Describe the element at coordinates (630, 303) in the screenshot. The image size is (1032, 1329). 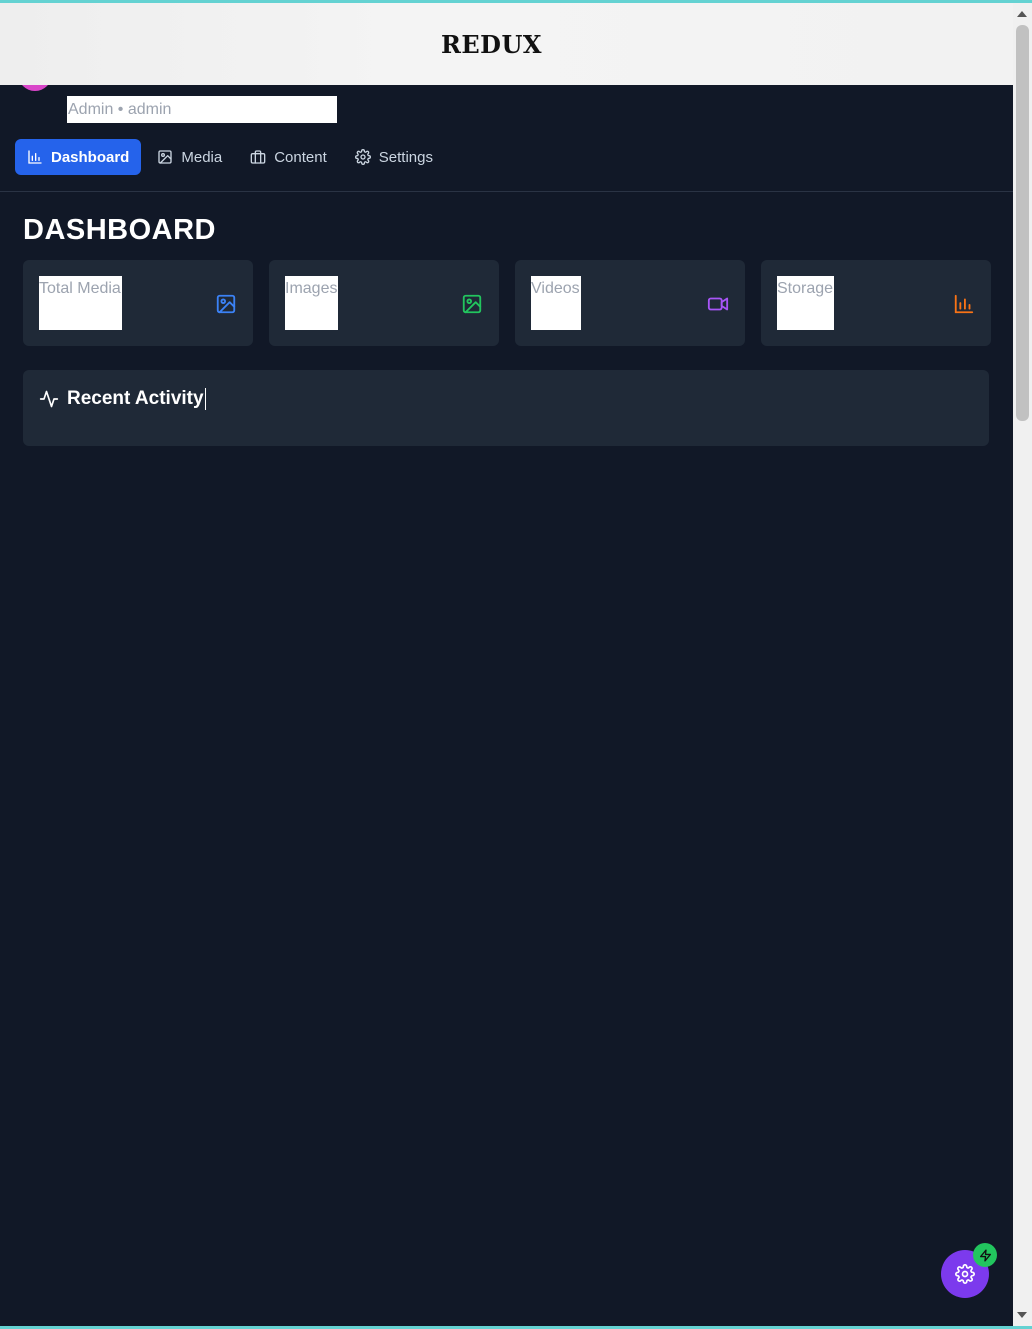
I see `stat-card-videos: Videos` at that location.